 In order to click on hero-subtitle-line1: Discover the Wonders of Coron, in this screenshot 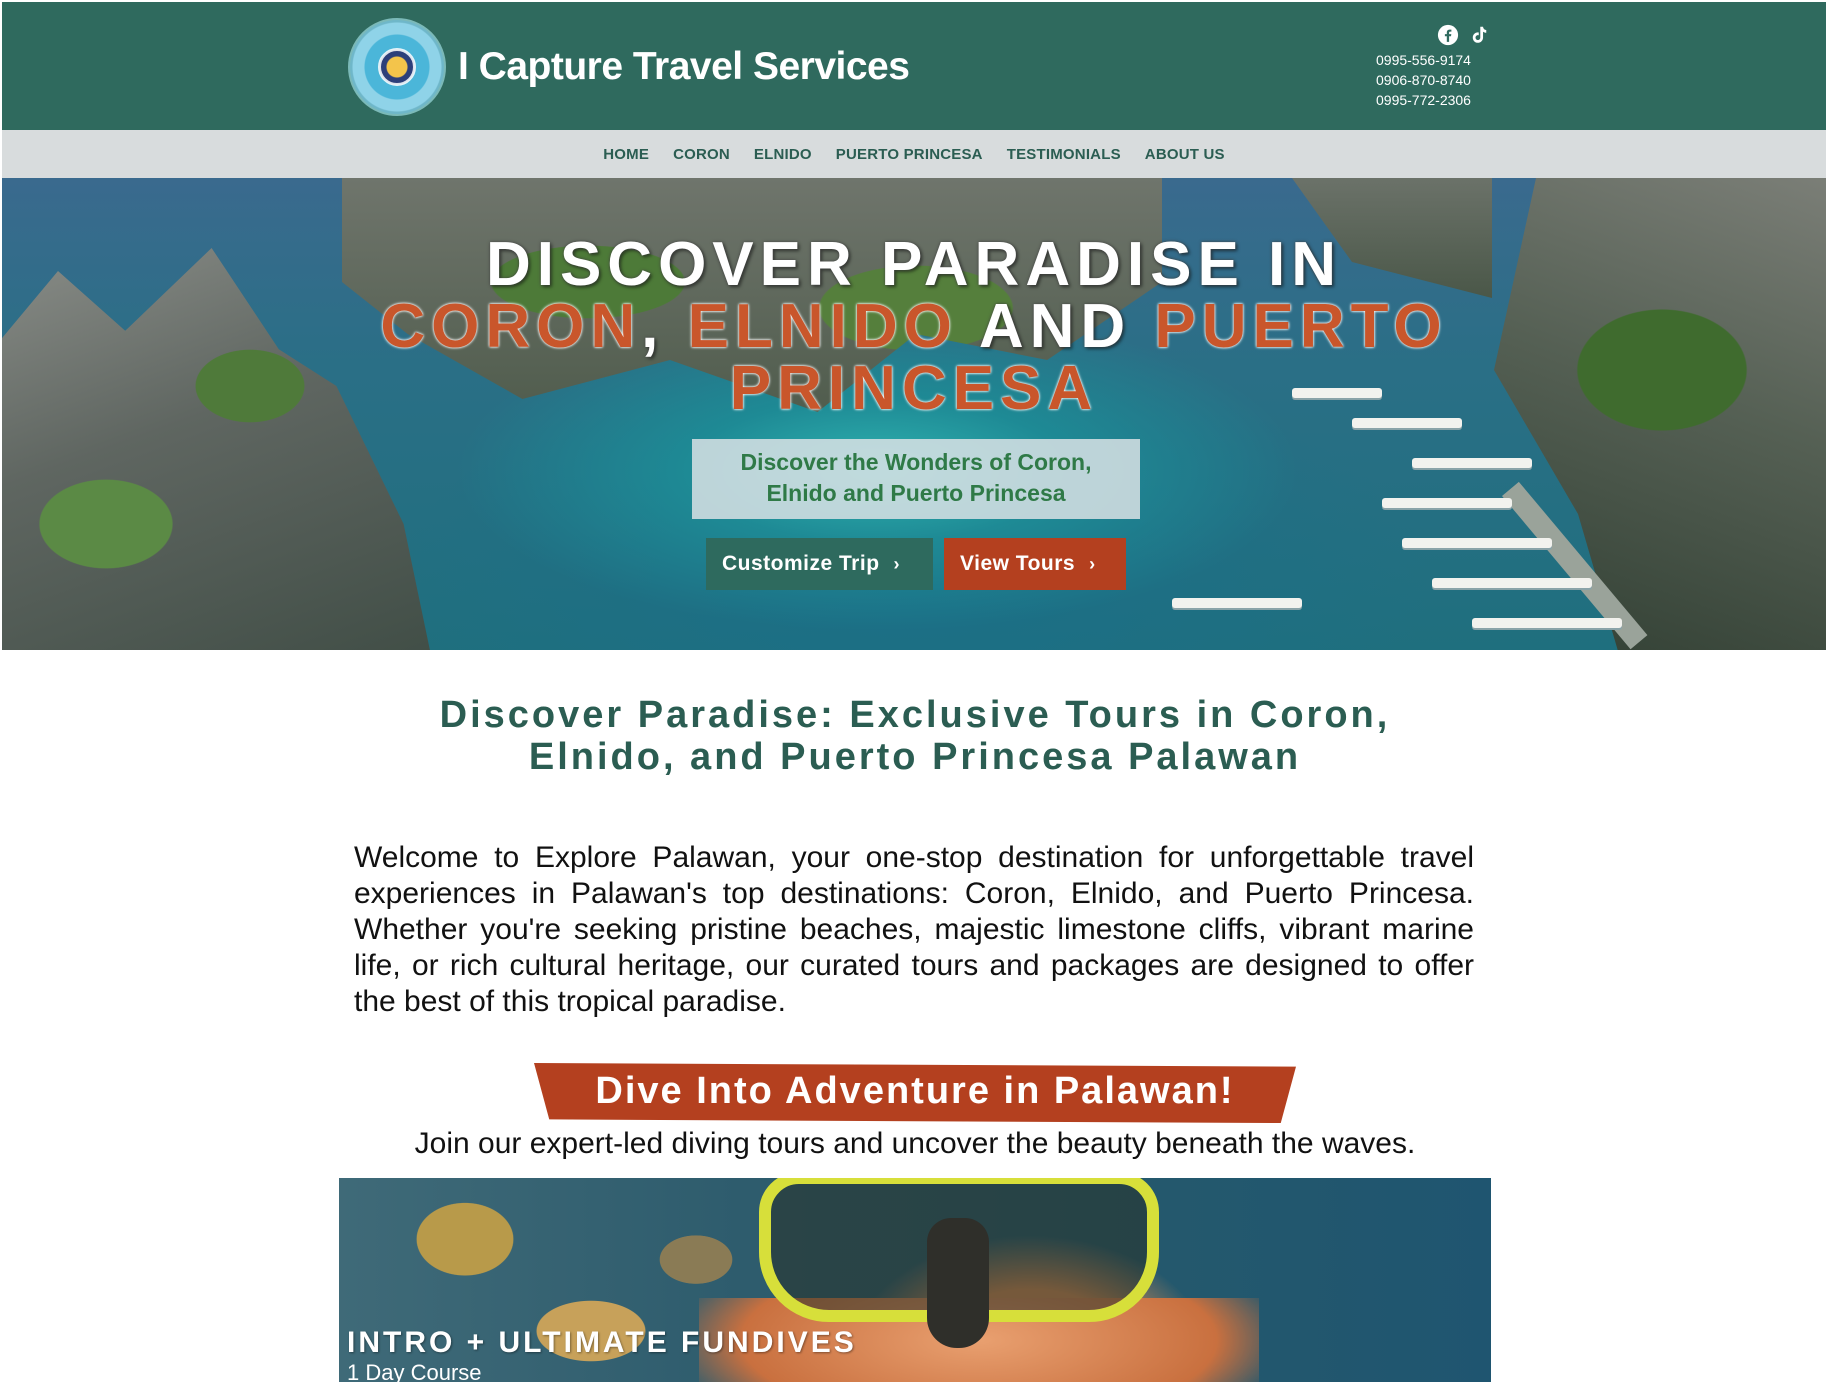, I will do `click(916, 462)`.